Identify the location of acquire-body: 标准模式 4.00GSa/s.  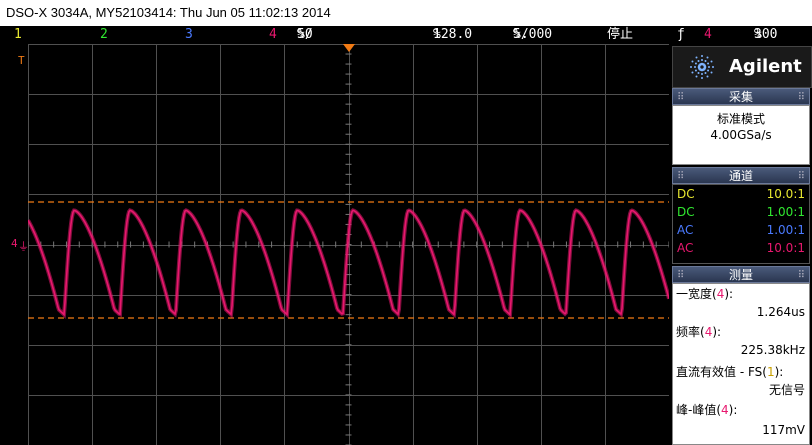
(741, 135).